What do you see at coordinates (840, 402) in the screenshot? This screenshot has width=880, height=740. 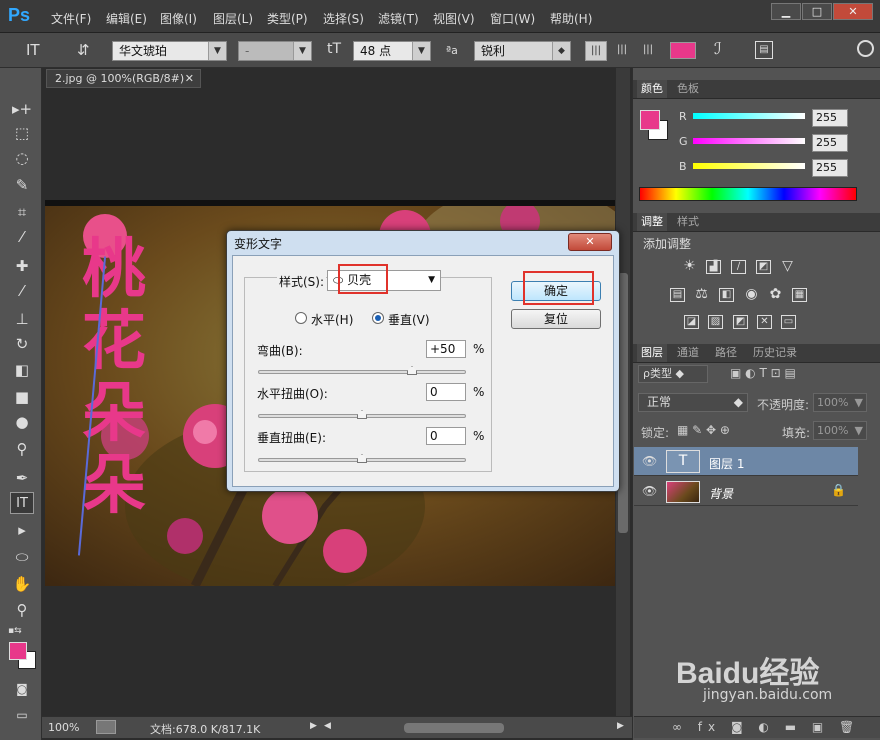 I see `opacity-field: 100% ▼` at bounding box center [840, 402].